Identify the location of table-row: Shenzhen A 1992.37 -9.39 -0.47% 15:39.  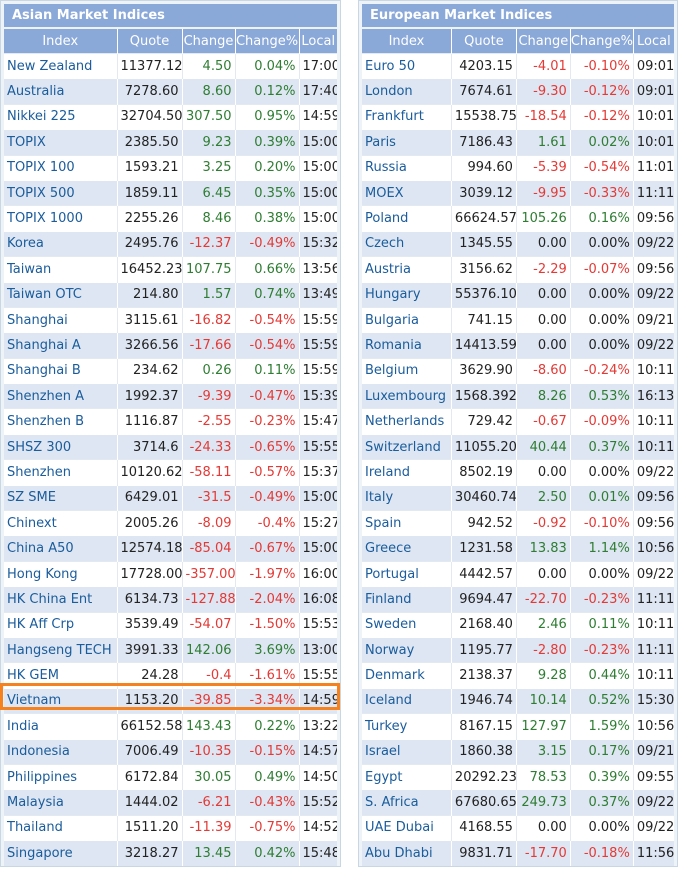
(170, 396).